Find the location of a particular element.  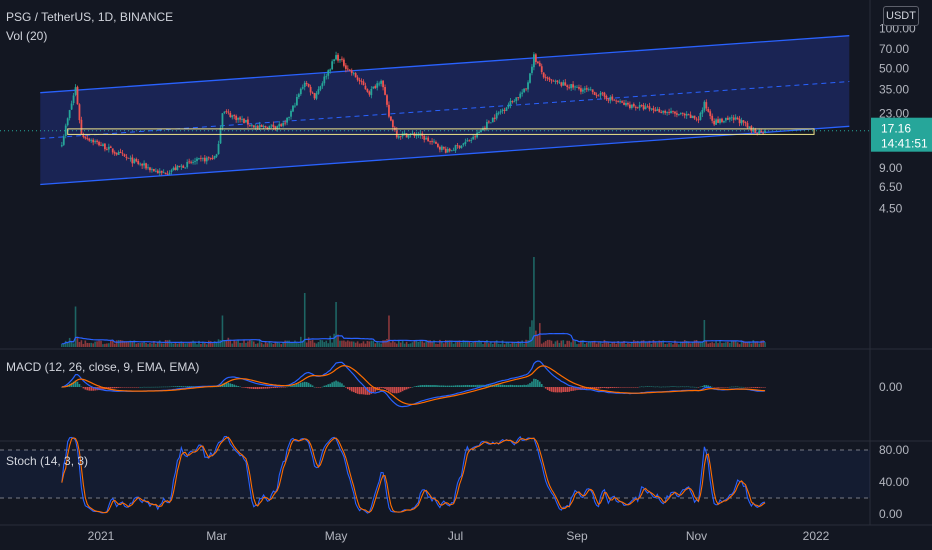

currency-button: USDT is located at coordinates (901, 16).